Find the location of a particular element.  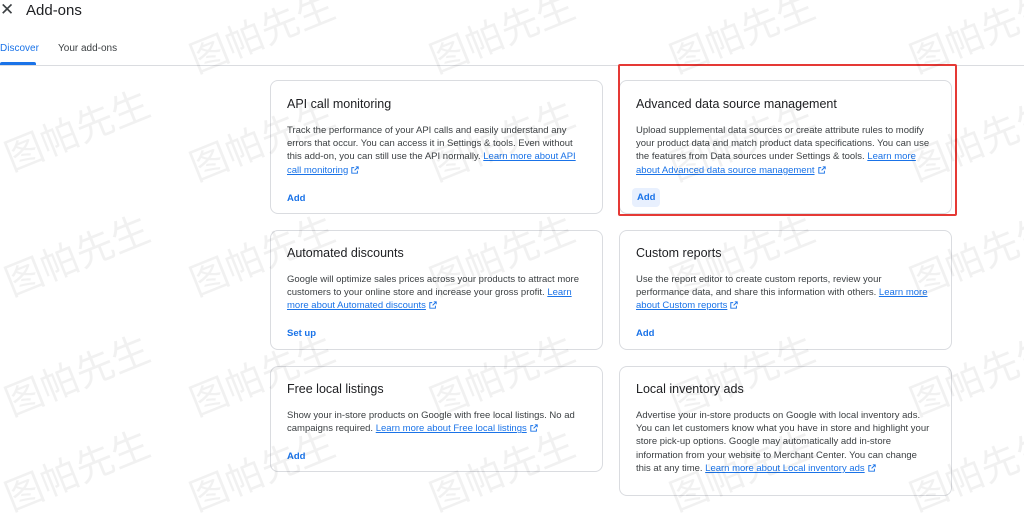

card-title: API call monitoring is located at coordinates (339, 104).